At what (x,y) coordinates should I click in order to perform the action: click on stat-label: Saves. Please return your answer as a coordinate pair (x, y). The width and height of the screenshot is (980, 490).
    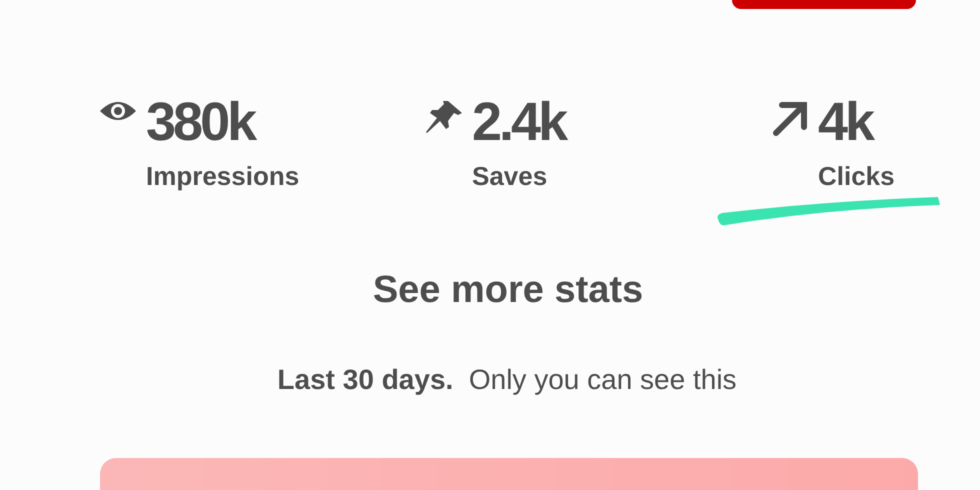
    Looking at the image, I should click on (510, 176).